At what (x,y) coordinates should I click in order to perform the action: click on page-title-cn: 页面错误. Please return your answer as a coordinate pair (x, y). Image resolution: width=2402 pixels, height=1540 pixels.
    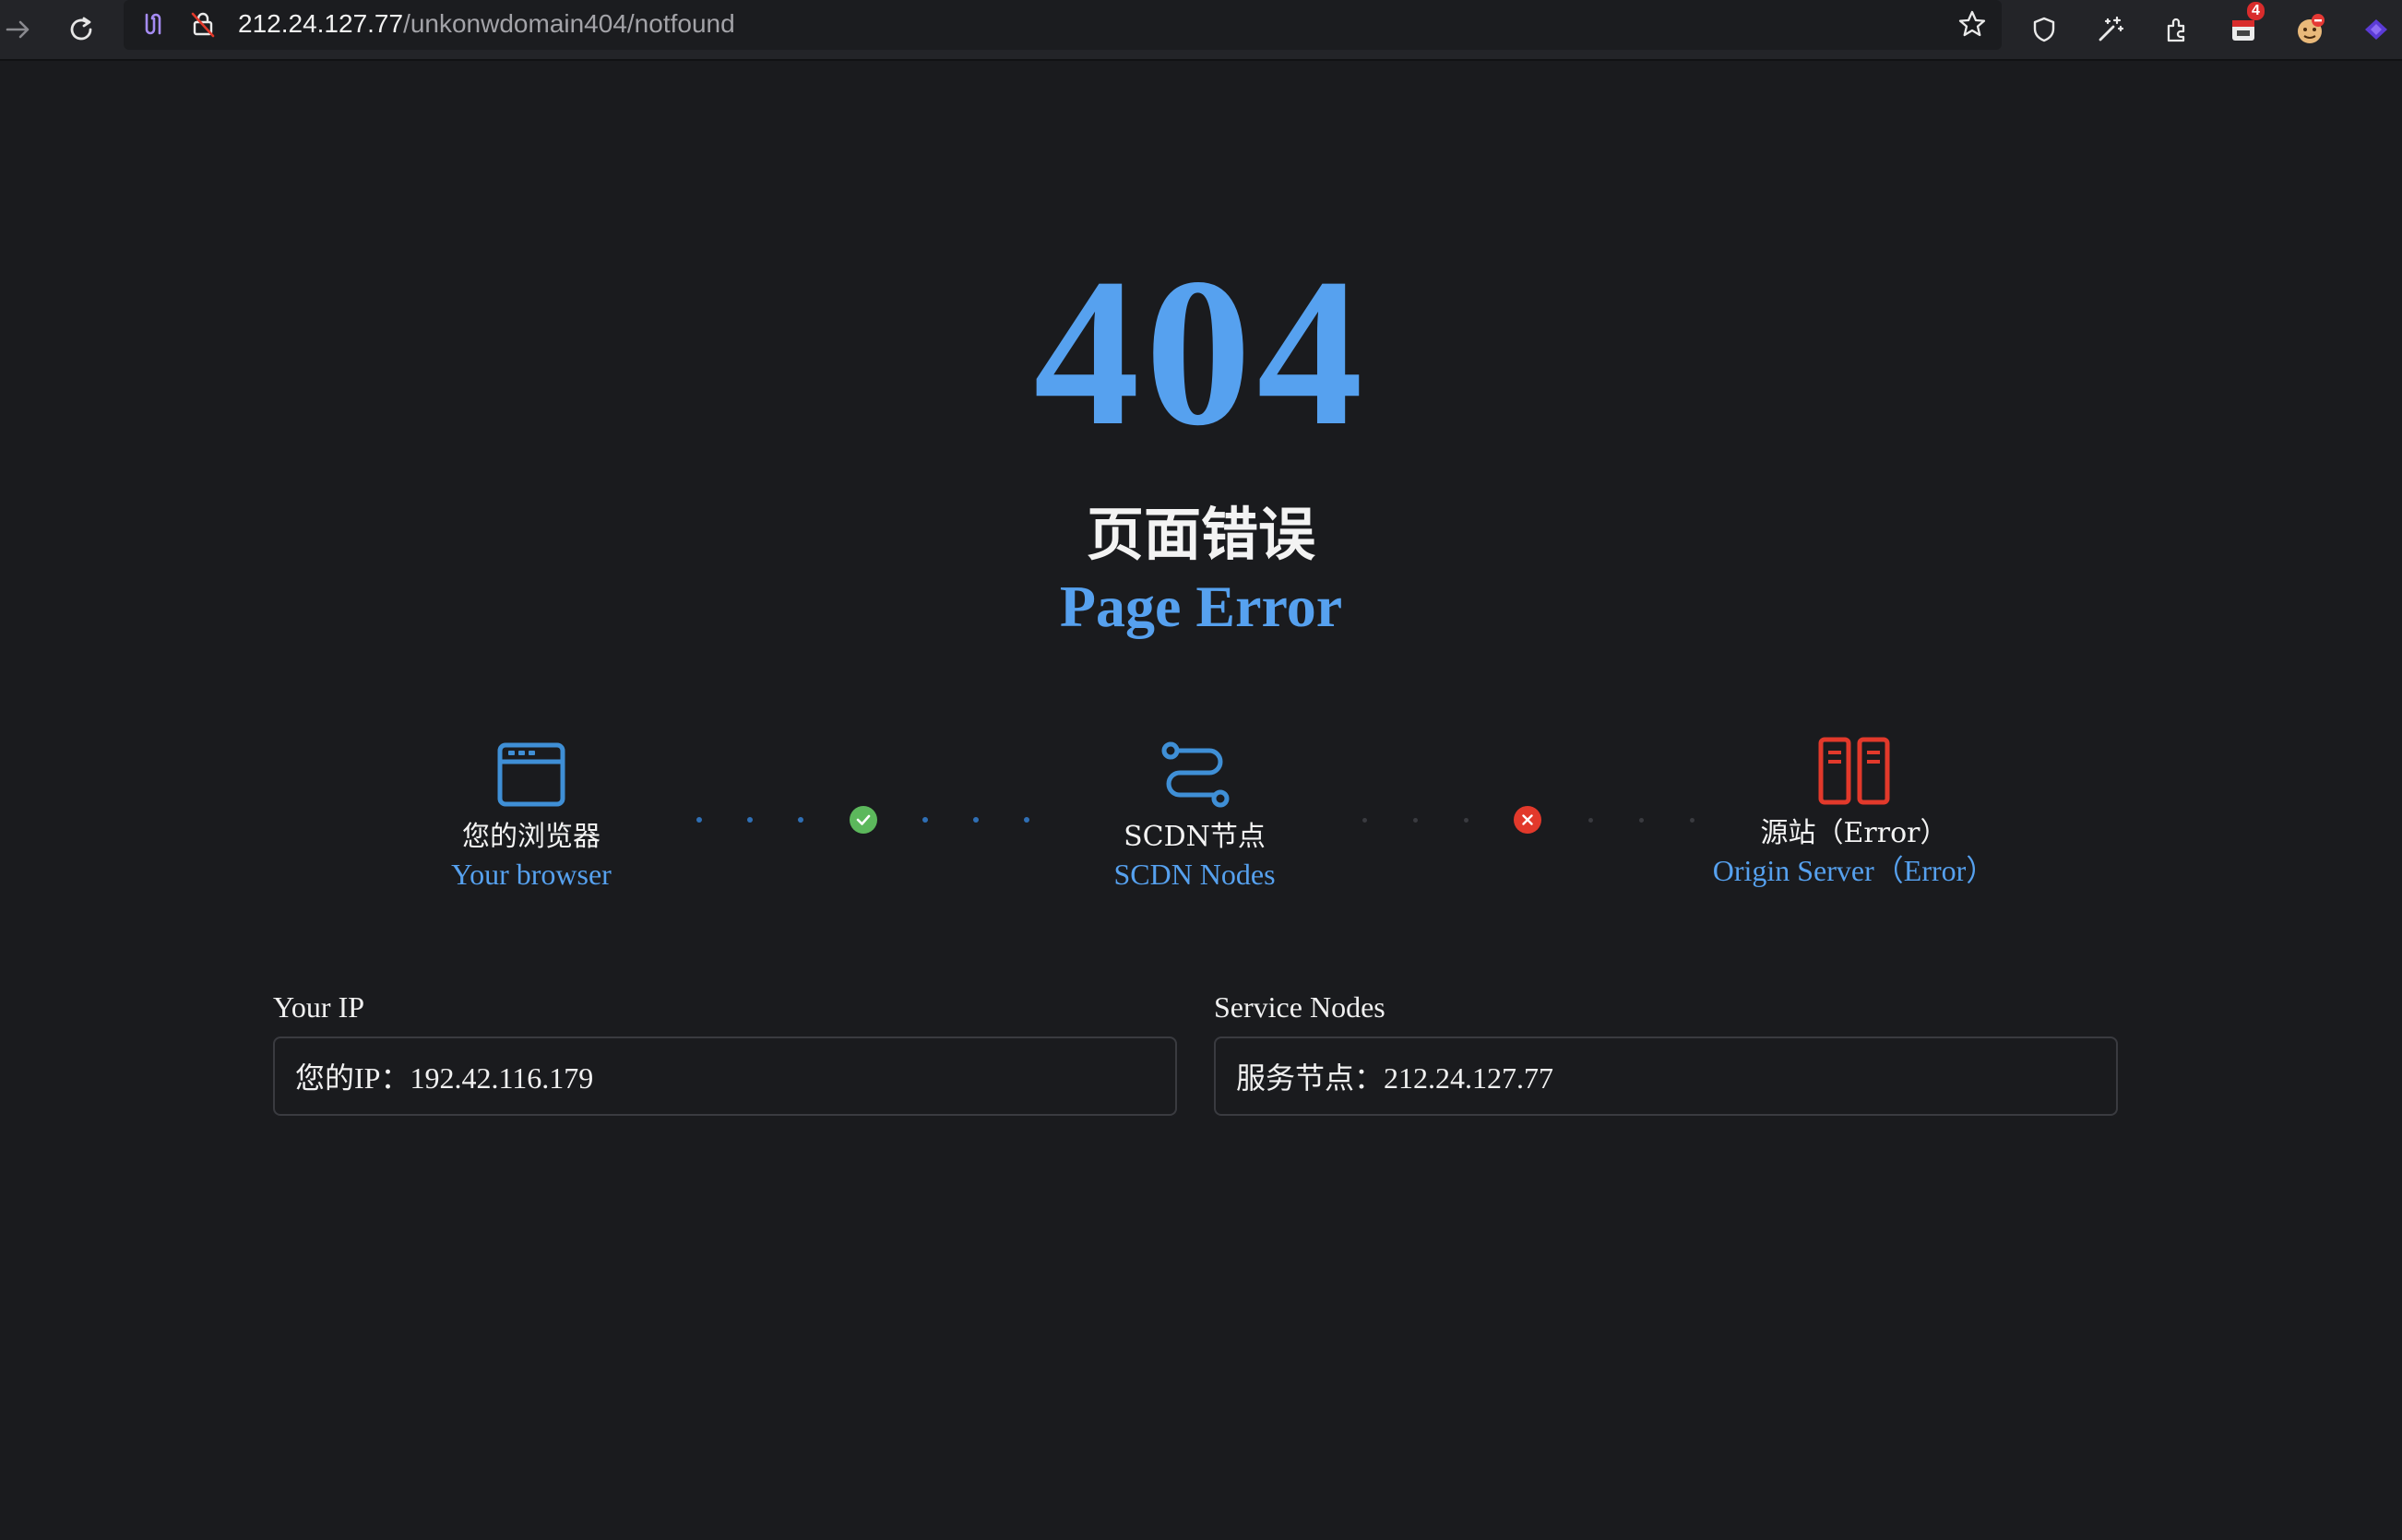
    Looking at the image, I should click on (1200, 534).